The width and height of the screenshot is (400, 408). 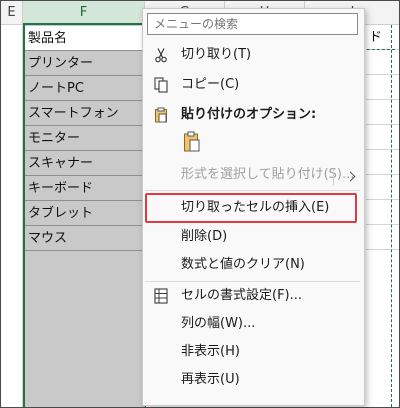 I want to click on column-header-e: E, so click(x=12, y=13).